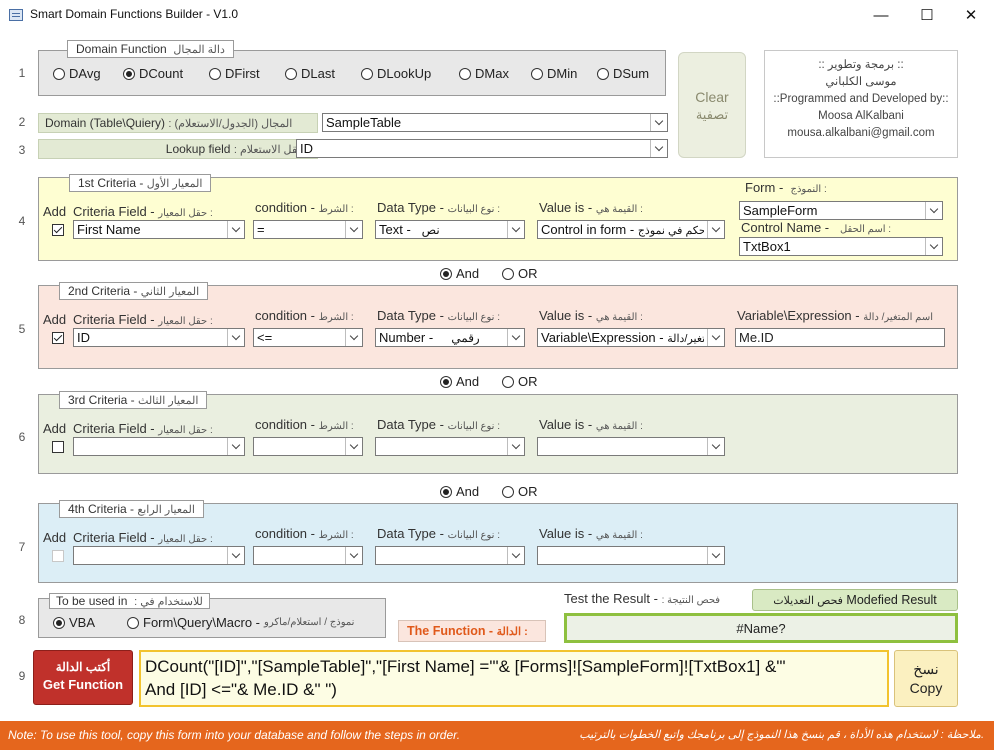 This screenshot has width=994, height=750. I want to click on criteria-2-field-combo: ID, so click(159, 337).